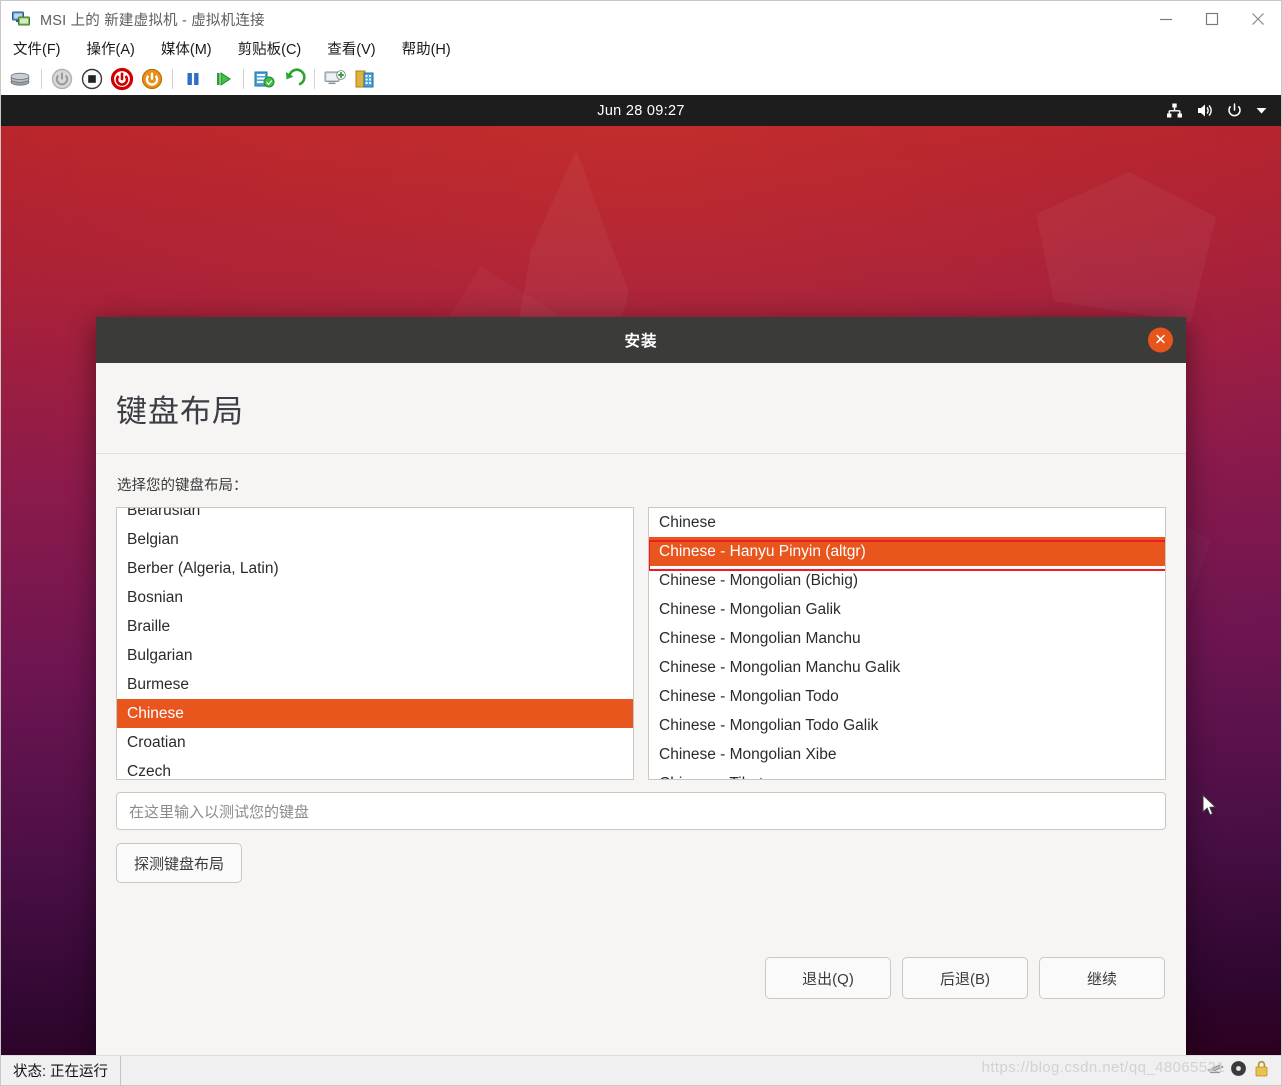 The width and height of the screenshot is (1282, 1086). What do you see at coordinates (193, 79) in the screenshot?
I see `pause-icon` at bounding box center [193, 79].